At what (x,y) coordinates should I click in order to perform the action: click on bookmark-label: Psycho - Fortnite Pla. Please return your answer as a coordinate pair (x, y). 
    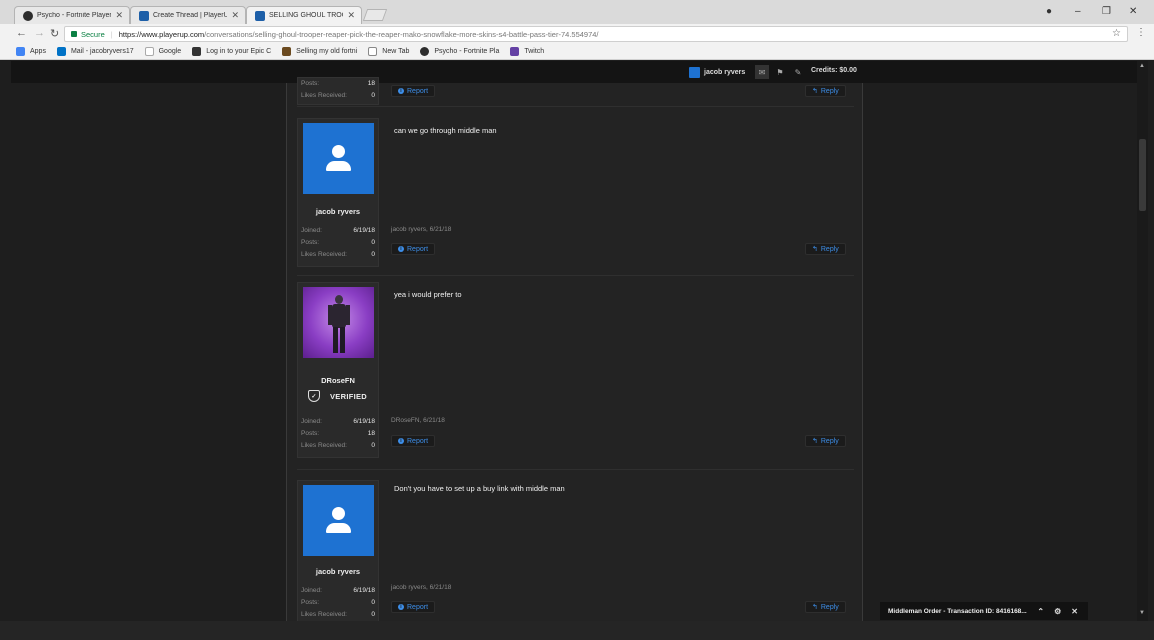
    Looking at the image, I should click on (467, 51).